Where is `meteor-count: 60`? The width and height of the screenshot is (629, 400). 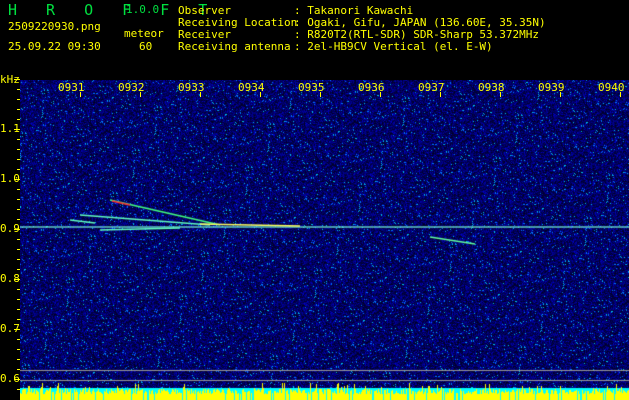
meteor-count: 60 is located at coordinates (146, 46).